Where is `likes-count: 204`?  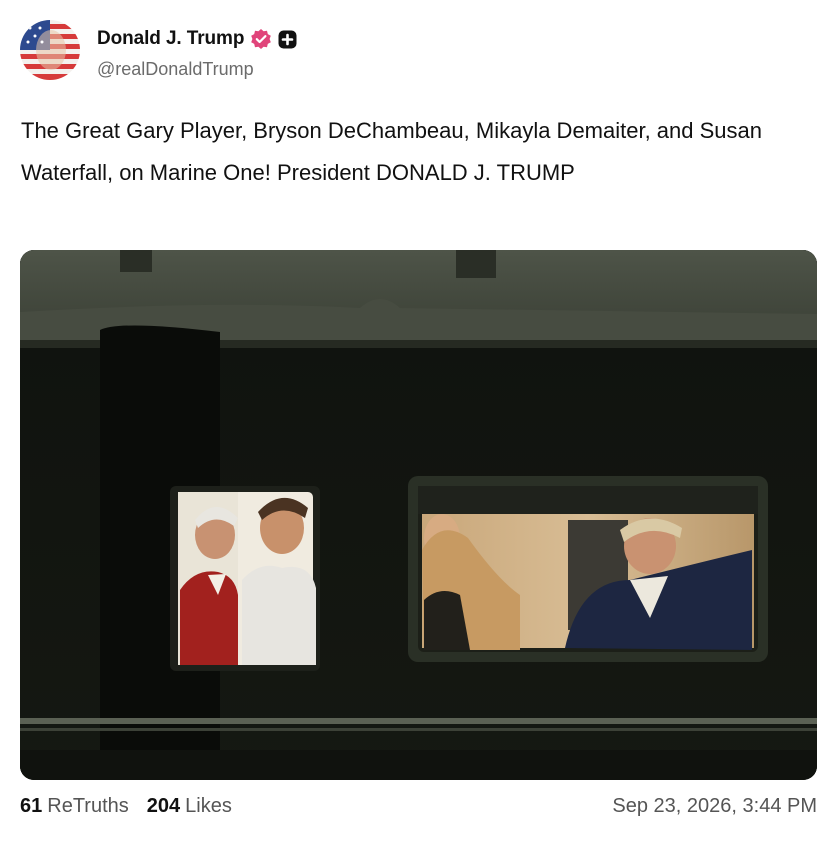
likes-count: 204 is located at coordinates (163, 806).